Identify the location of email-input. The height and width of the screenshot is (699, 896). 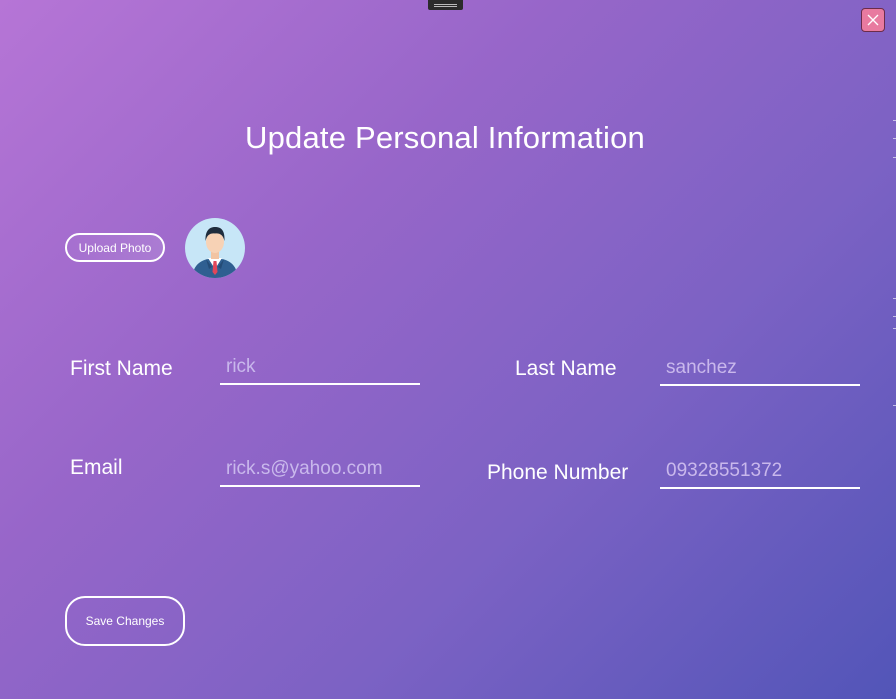
(321, 469).